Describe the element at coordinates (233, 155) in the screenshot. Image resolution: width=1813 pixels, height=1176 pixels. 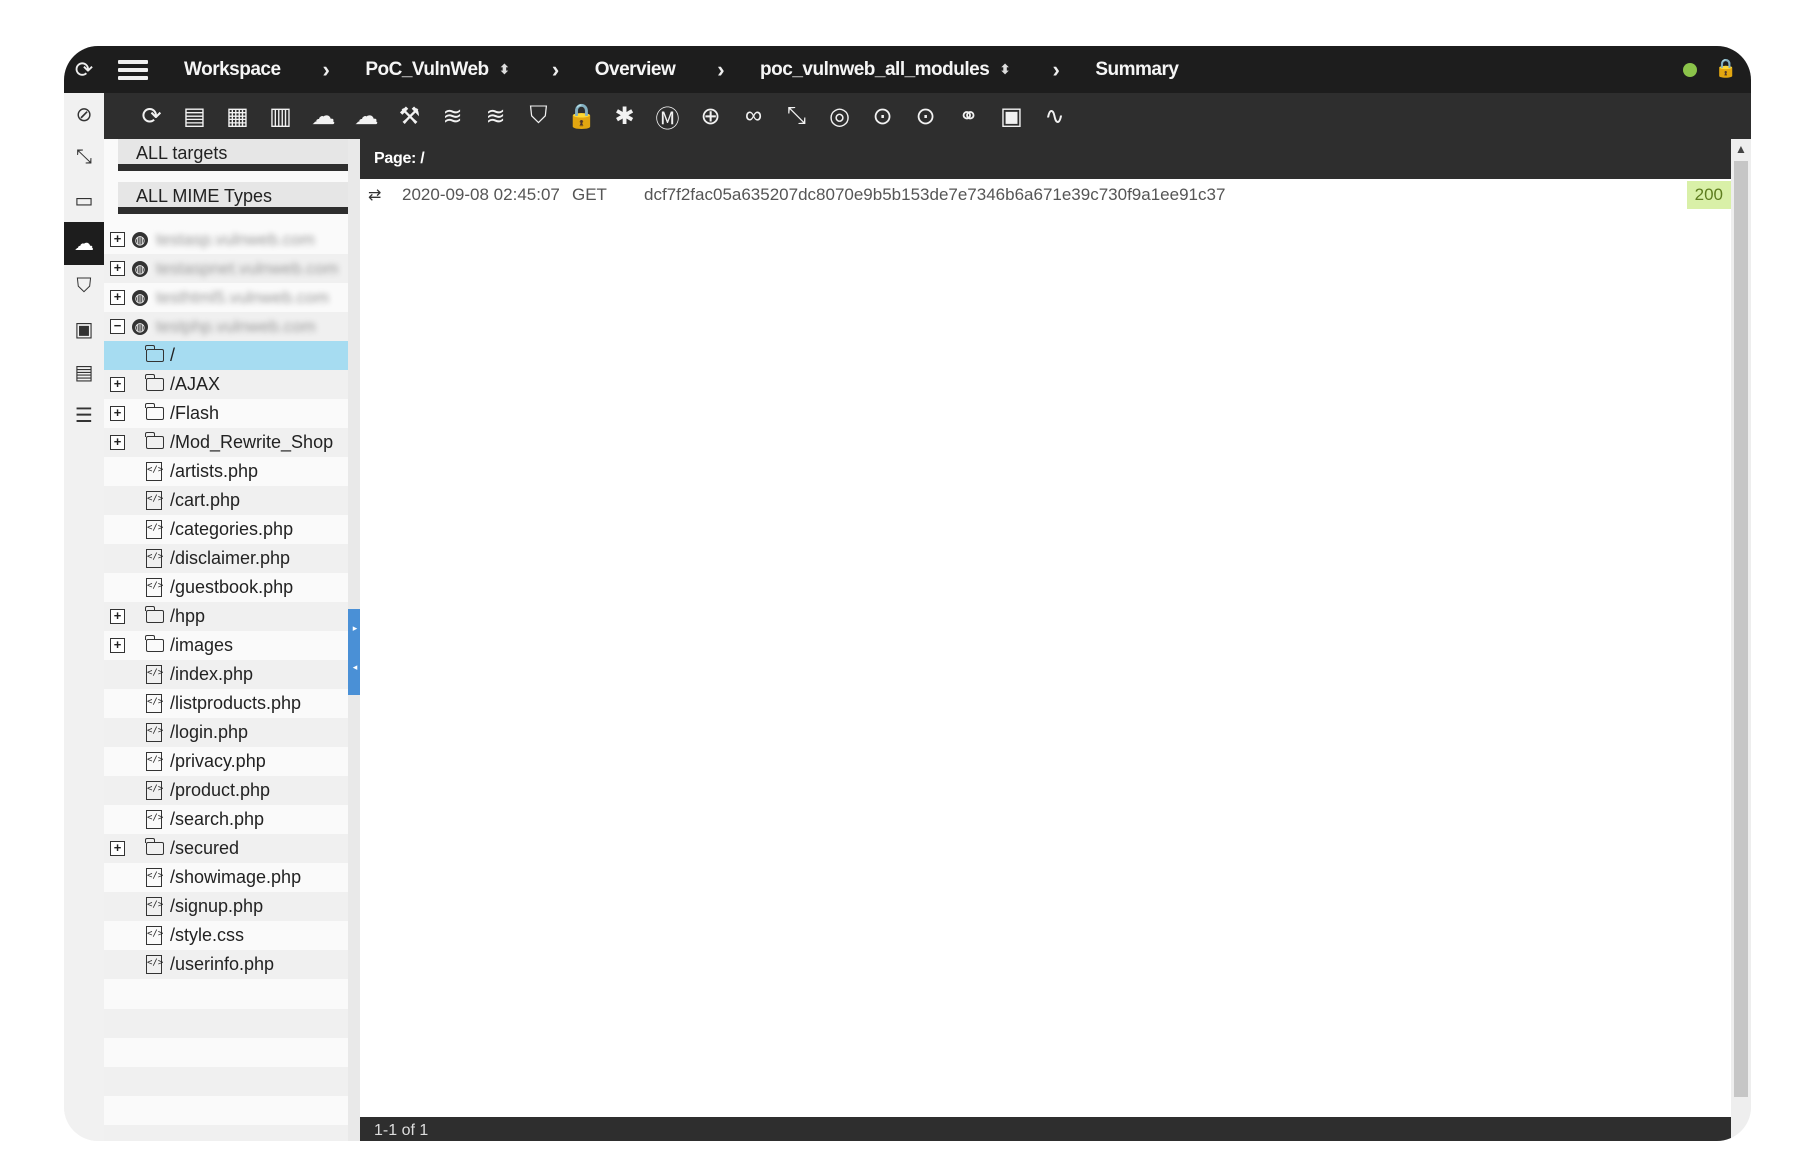
I see `targets-filter: ALL targets` at that location.